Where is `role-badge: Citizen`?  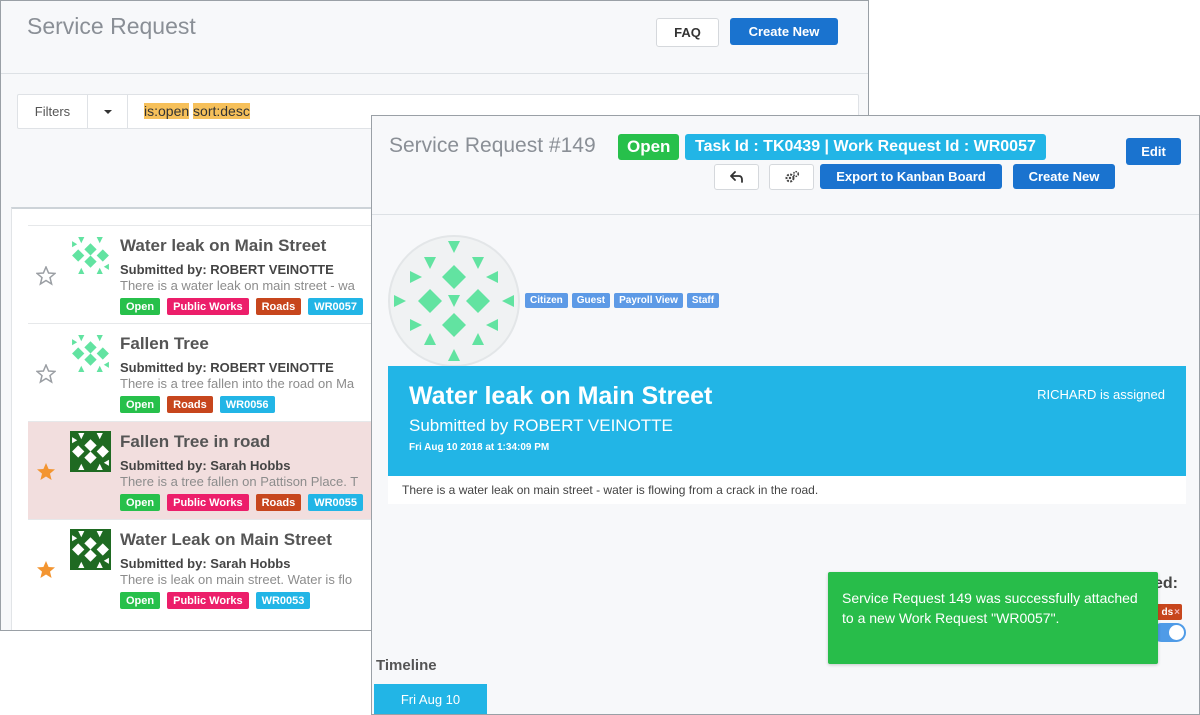 role-badge: Citizen is located at coordinates (546, 300).